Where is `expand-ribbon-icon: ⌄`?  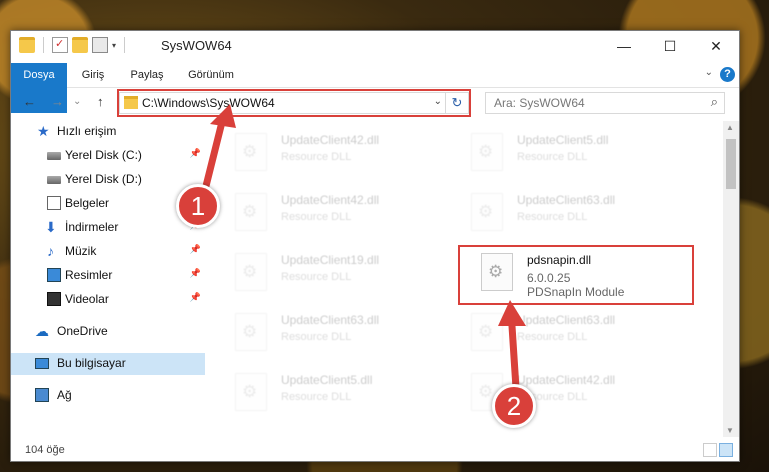
expand-ribbon-icon: ⌄ is located at coordinates (709, 72).